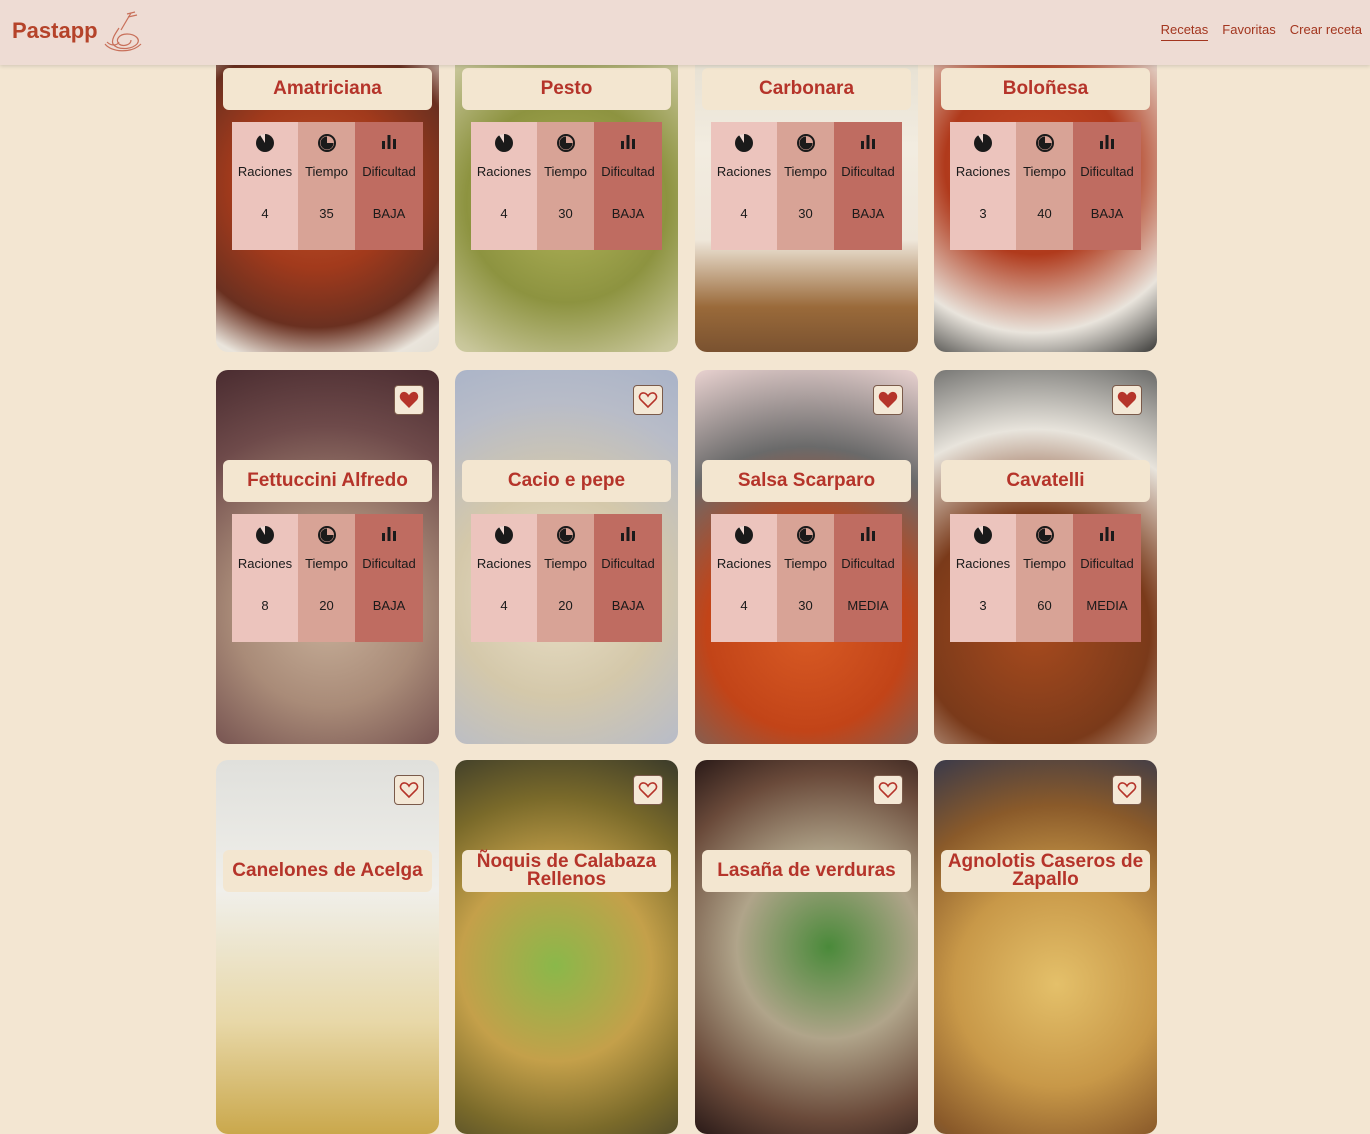 This screenshot has height=1134, width=1370. I want to click on stat-time: Tiempo 35, so click(326, 186).